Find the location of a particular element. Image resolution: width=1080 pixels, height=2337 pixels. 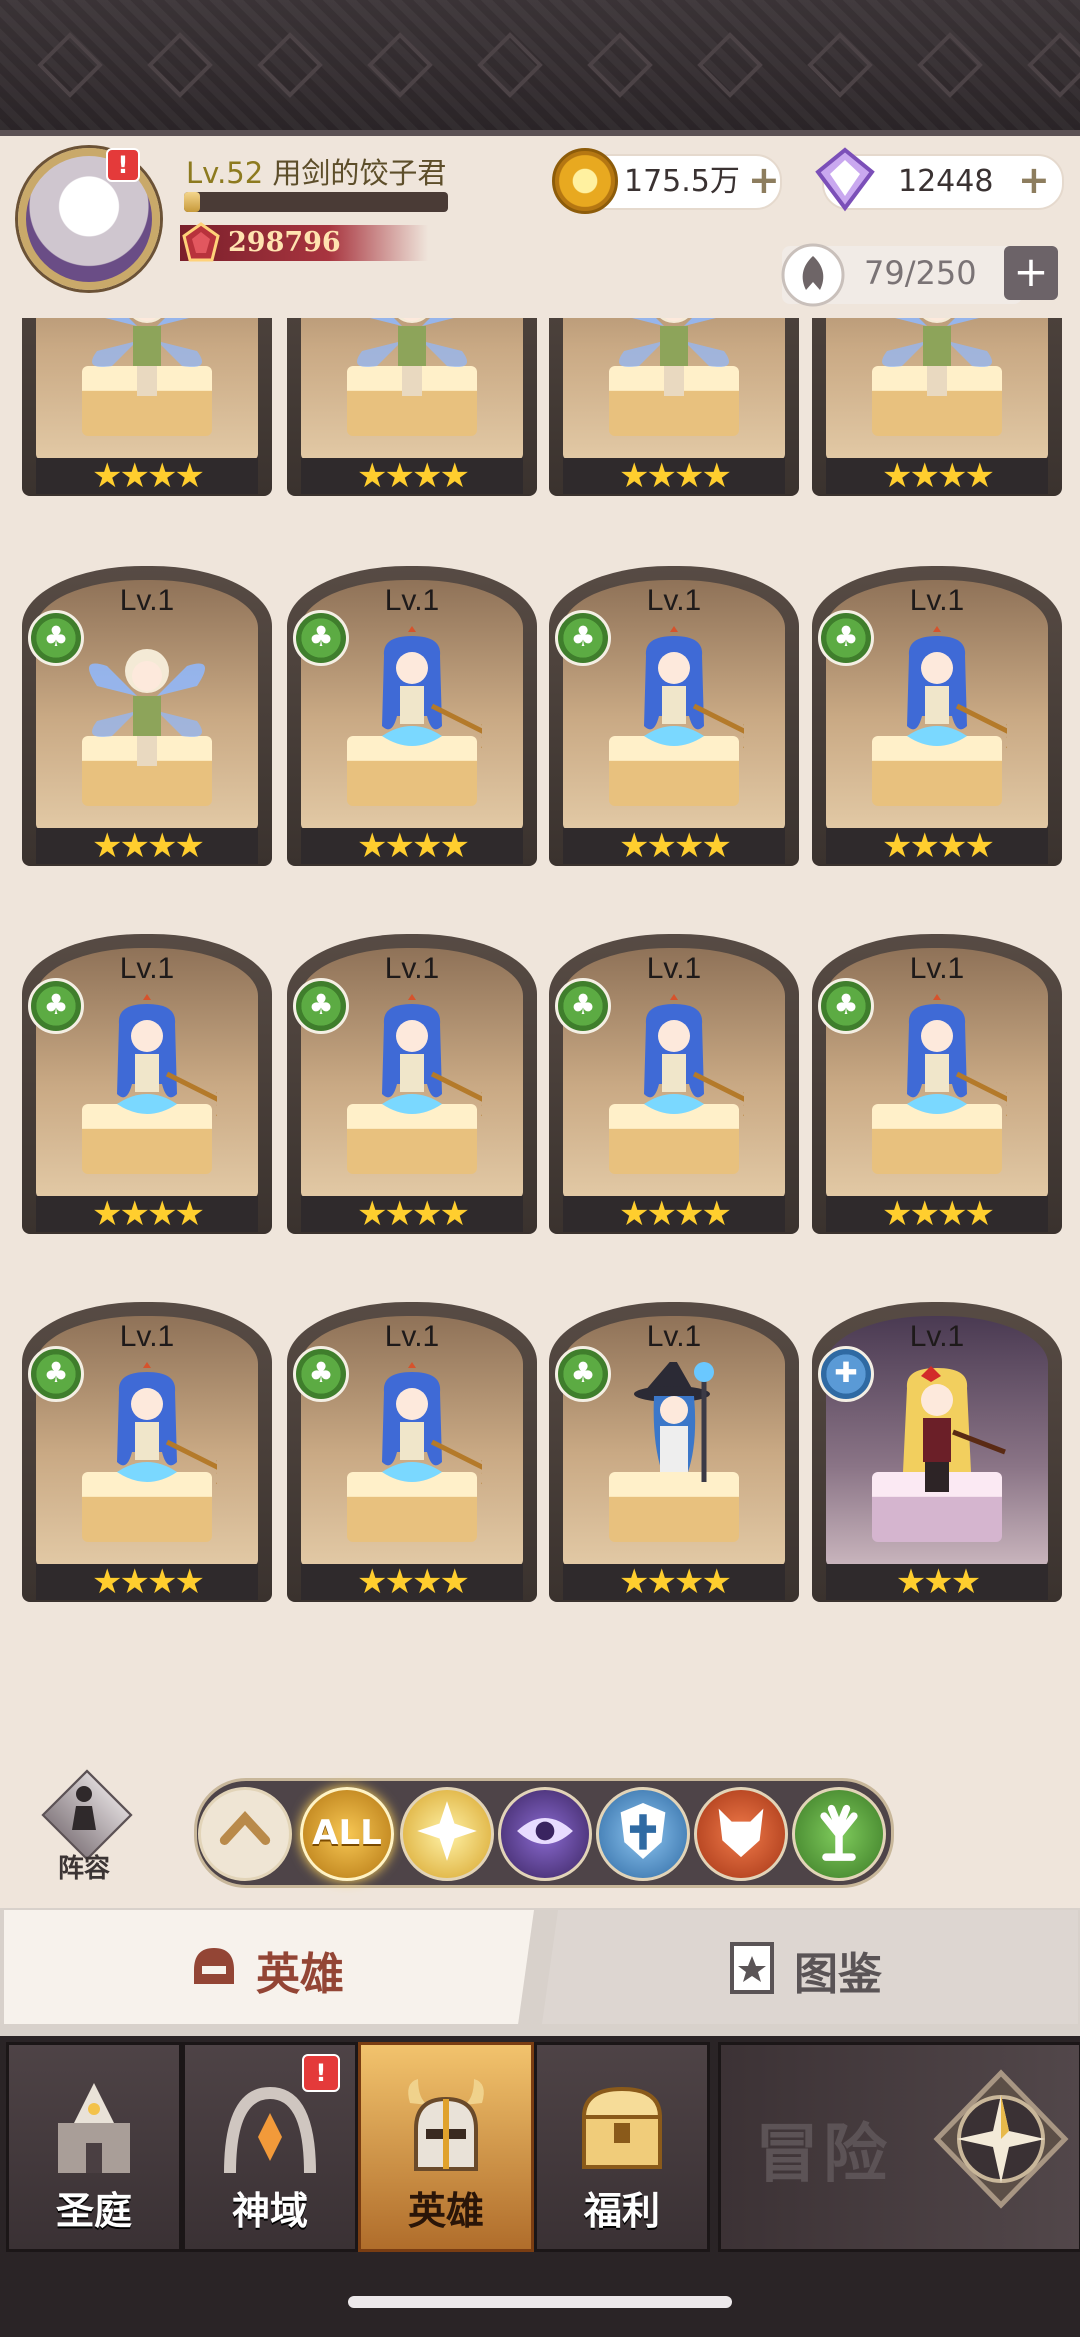

collapse-filter-button is located at coordinates (245, 1834).